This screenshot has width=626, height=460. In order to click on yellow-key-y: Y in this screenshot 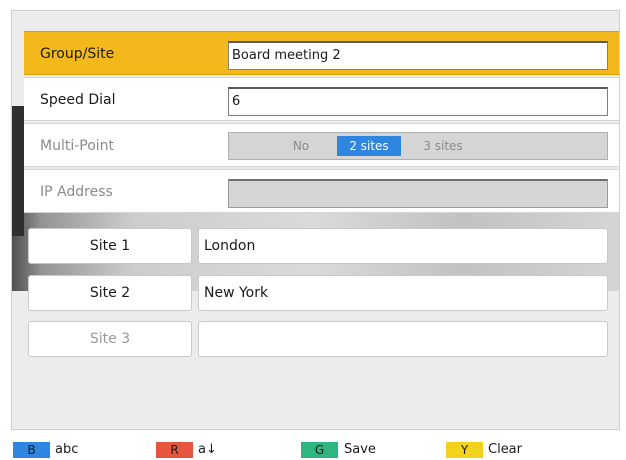, I will do `click(464, 450)`.